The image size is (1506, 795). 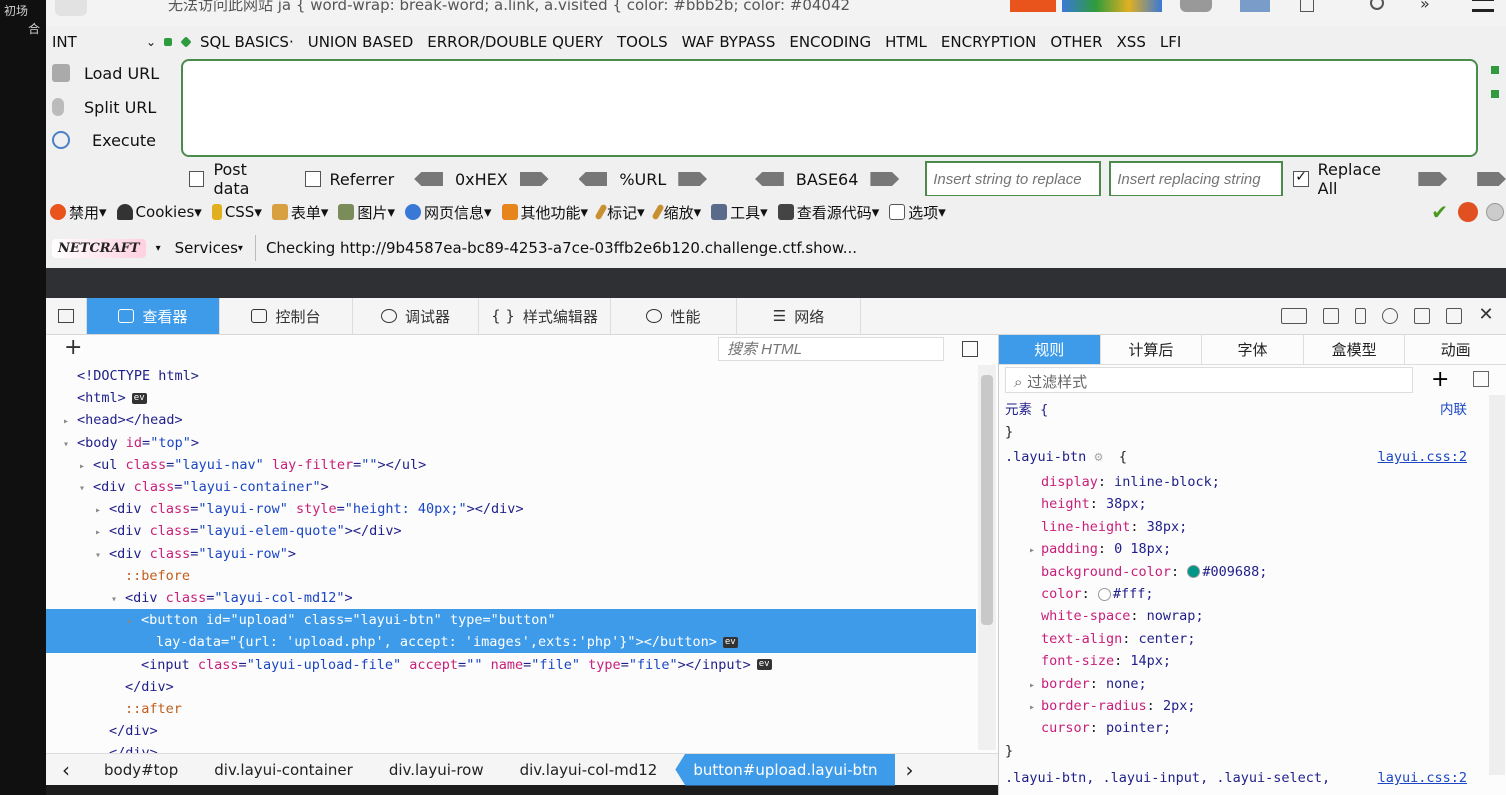 What do you see at coordinates (515, 42) in the screenshot?
I see `menu-error-double-query: ERROR/DOUBLE QUERY` at bounding box center [515, 42].